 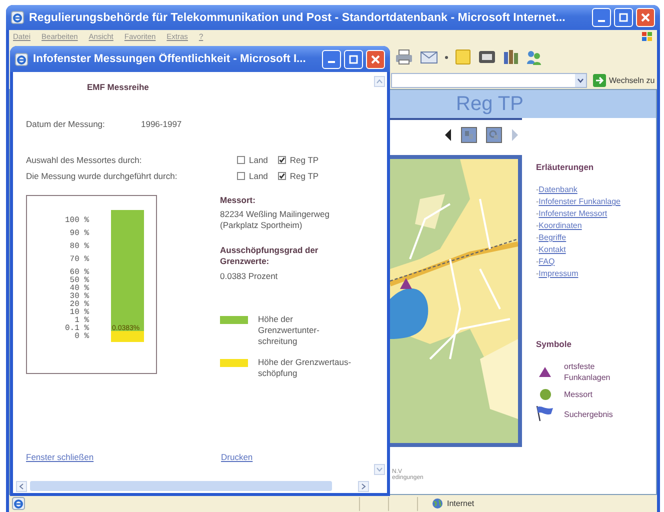 I want to click on legend-label: Höhe der Grenzwertunter- schreitung, so click(x=289, y=330).